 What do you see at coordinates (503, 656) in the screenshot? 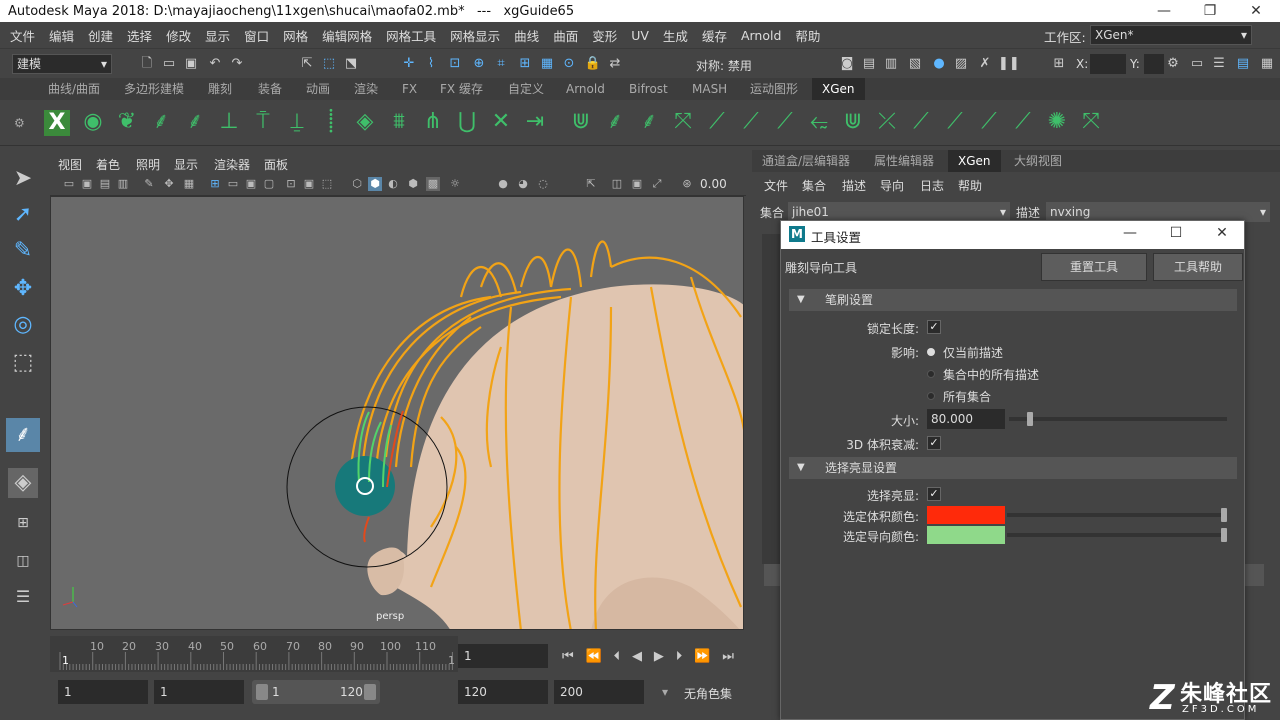
I see `current-frame-input: 1` at bounding box center [503, 656].